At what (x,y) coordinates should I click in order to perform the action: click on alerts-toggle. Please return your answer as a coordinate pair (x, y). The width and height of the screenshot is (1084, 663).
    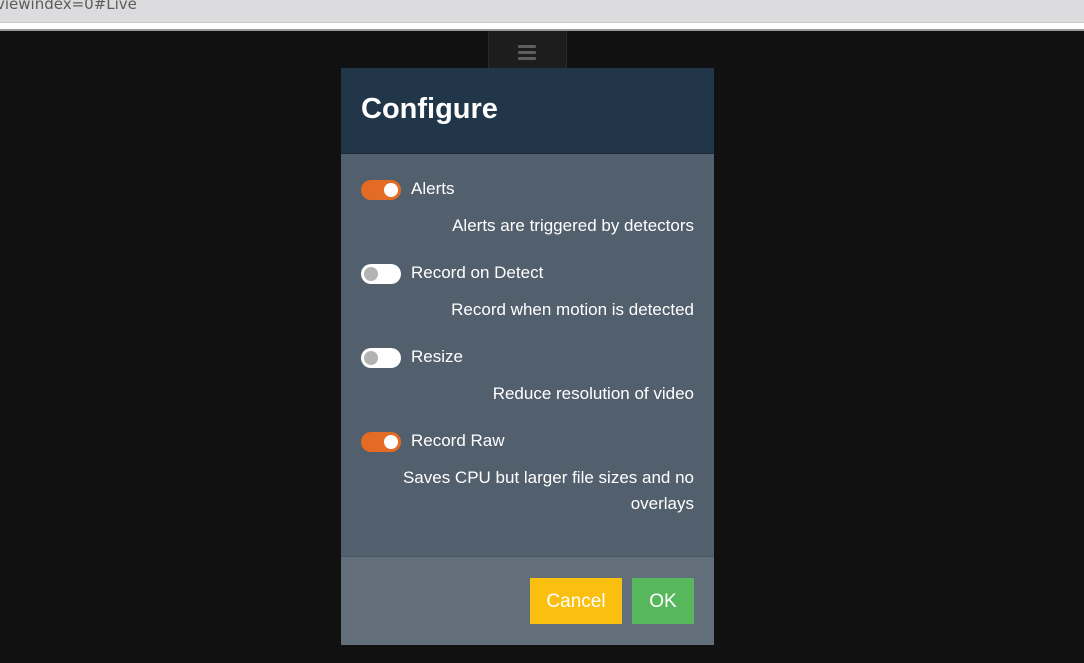
    Looking at the image, I should click on (381, 190).